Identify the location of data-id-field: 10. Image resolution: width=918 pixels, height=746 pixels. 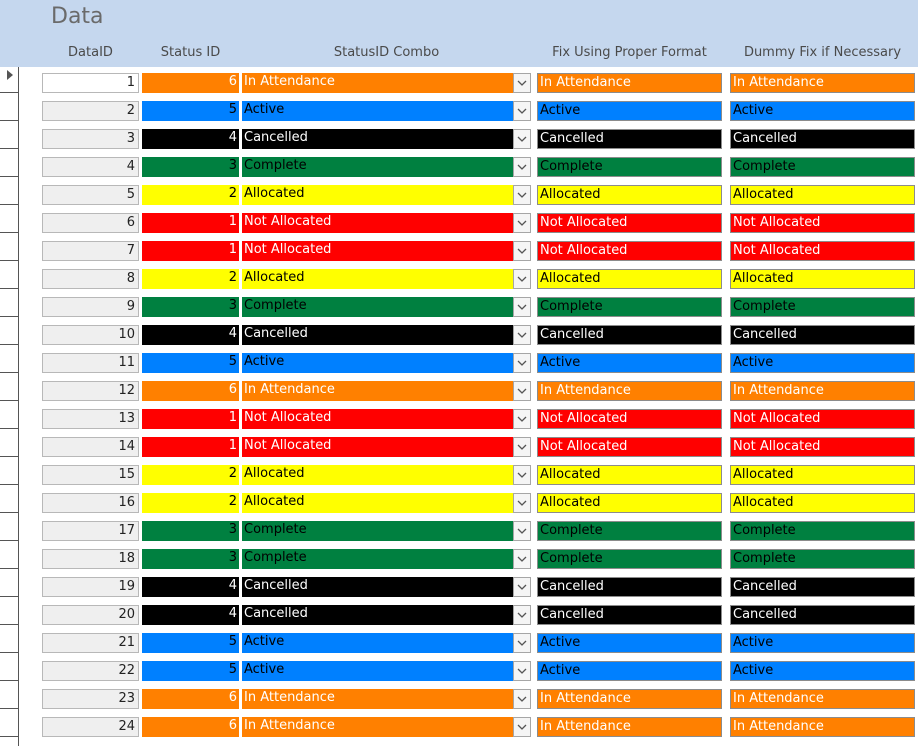
(90, 335).